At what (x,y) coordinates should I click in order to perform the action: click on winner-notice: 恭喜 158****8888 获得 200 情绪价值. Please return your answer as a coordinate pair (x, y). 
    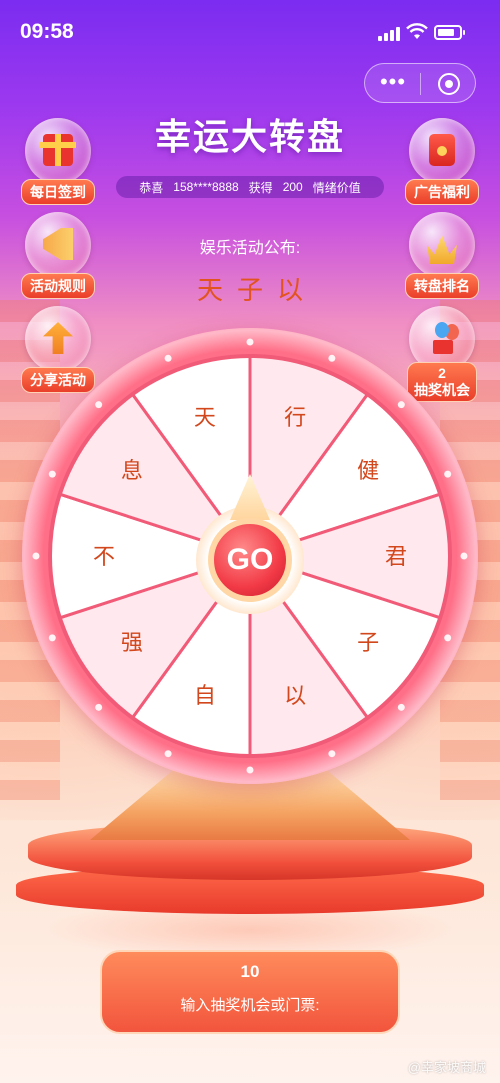
    Looking at the image, I should click on (250, 187).